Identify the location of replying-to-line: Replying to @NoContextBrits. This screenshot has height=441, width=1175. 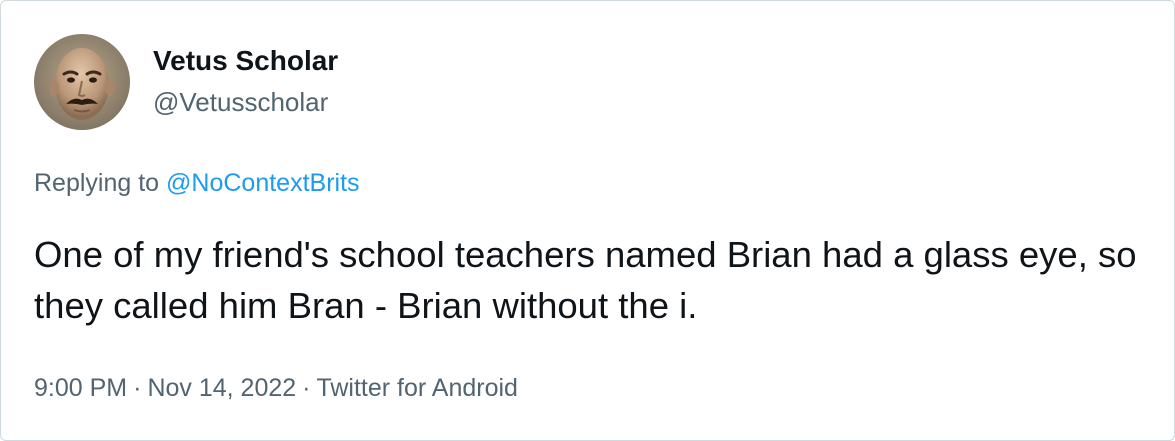
(197, 183).